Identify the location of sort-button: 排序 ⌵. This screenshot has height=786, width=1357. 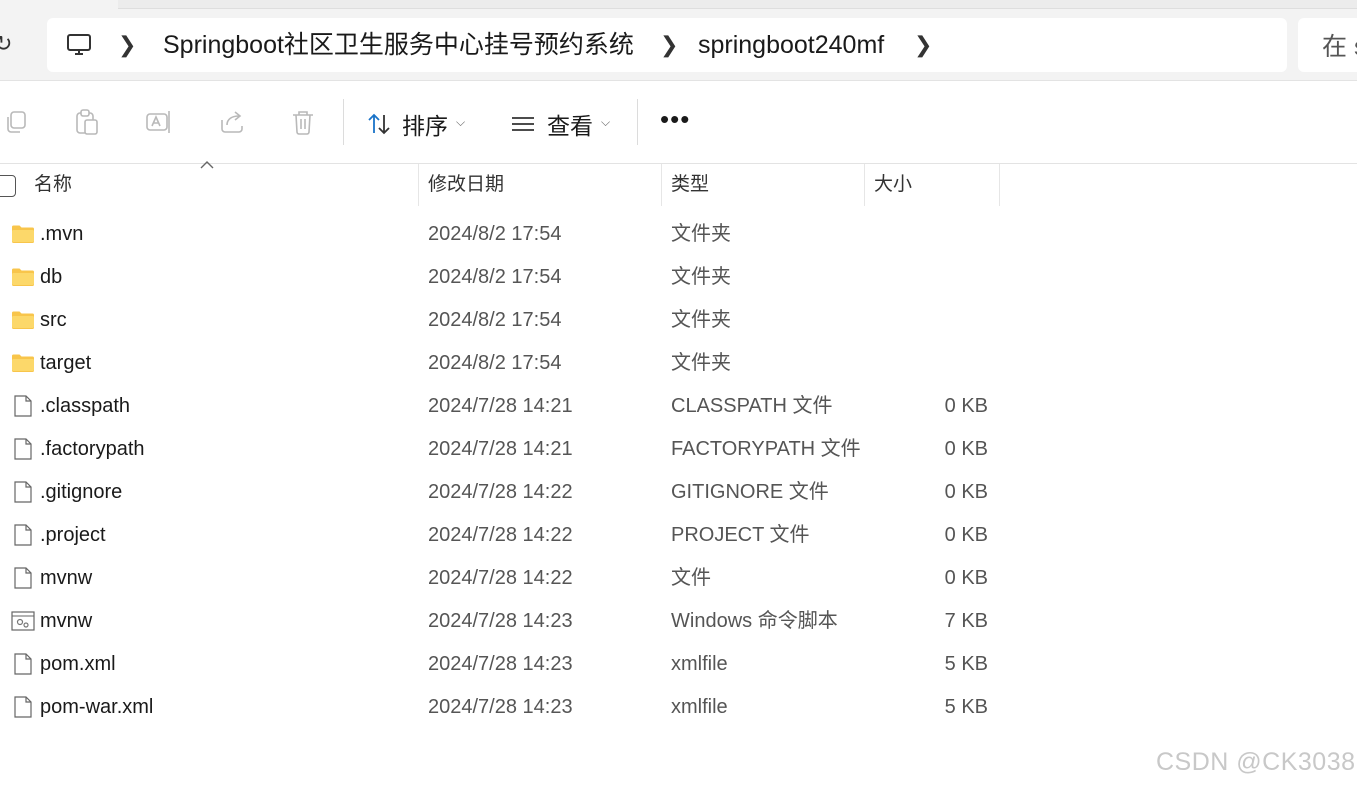
(415, 124).